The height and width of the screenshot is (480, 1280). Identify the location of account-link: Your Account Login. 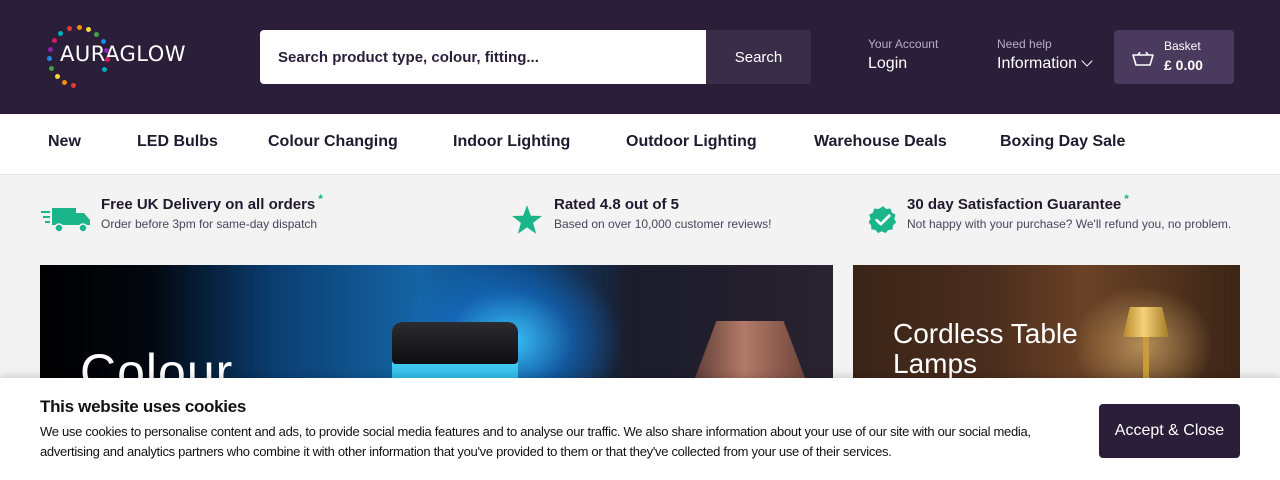
(903, 55).